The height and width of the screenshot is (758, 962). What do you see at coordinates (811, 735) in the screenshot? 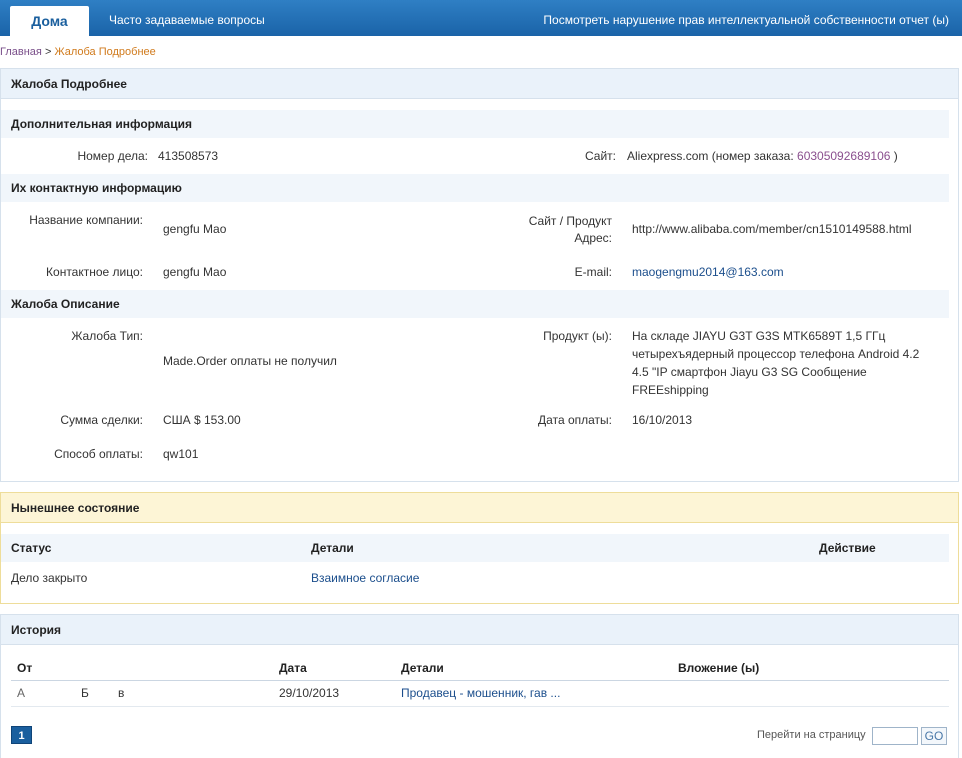
I see `goto-page-label: Перейти на страницу` at bounding box center [811, 735].